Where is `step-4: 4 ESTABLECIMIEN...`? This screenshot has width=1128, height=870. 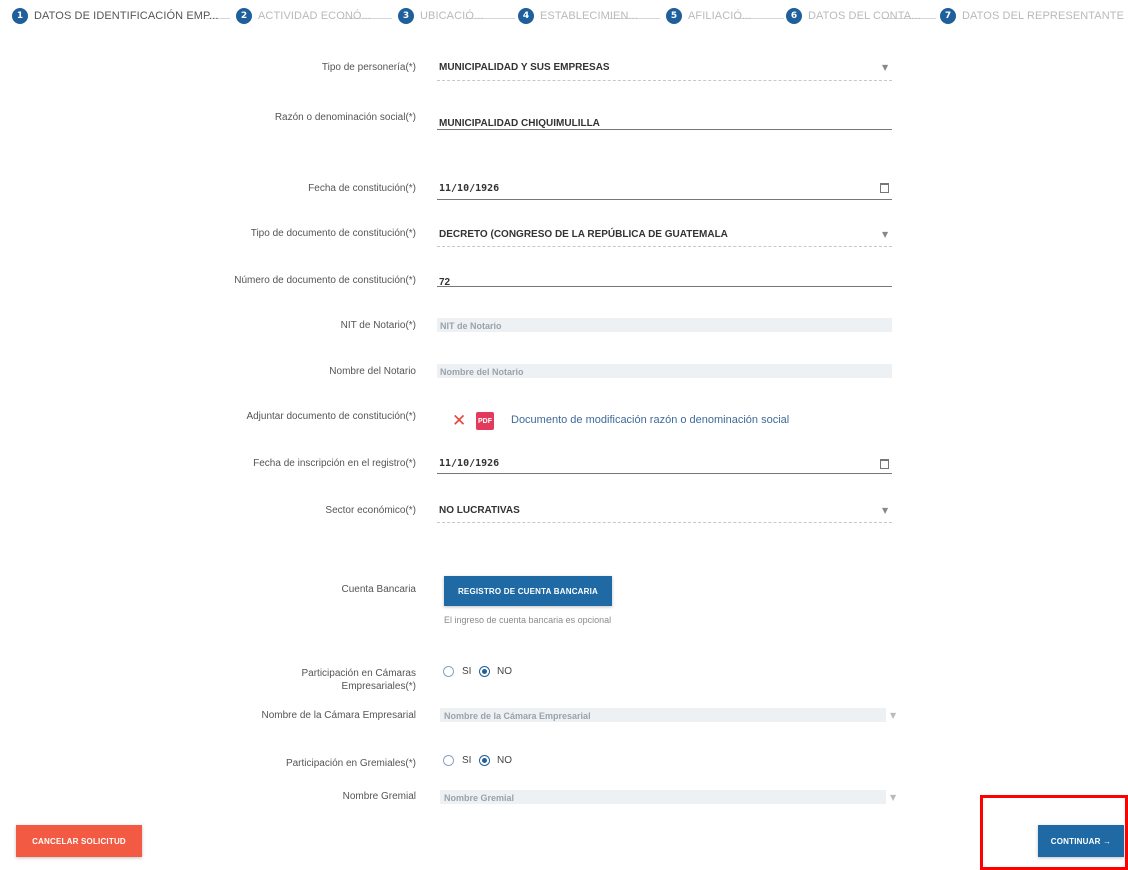
step-4: 4 ESTABLECIMIEN... is located at coordinates (578, 16).